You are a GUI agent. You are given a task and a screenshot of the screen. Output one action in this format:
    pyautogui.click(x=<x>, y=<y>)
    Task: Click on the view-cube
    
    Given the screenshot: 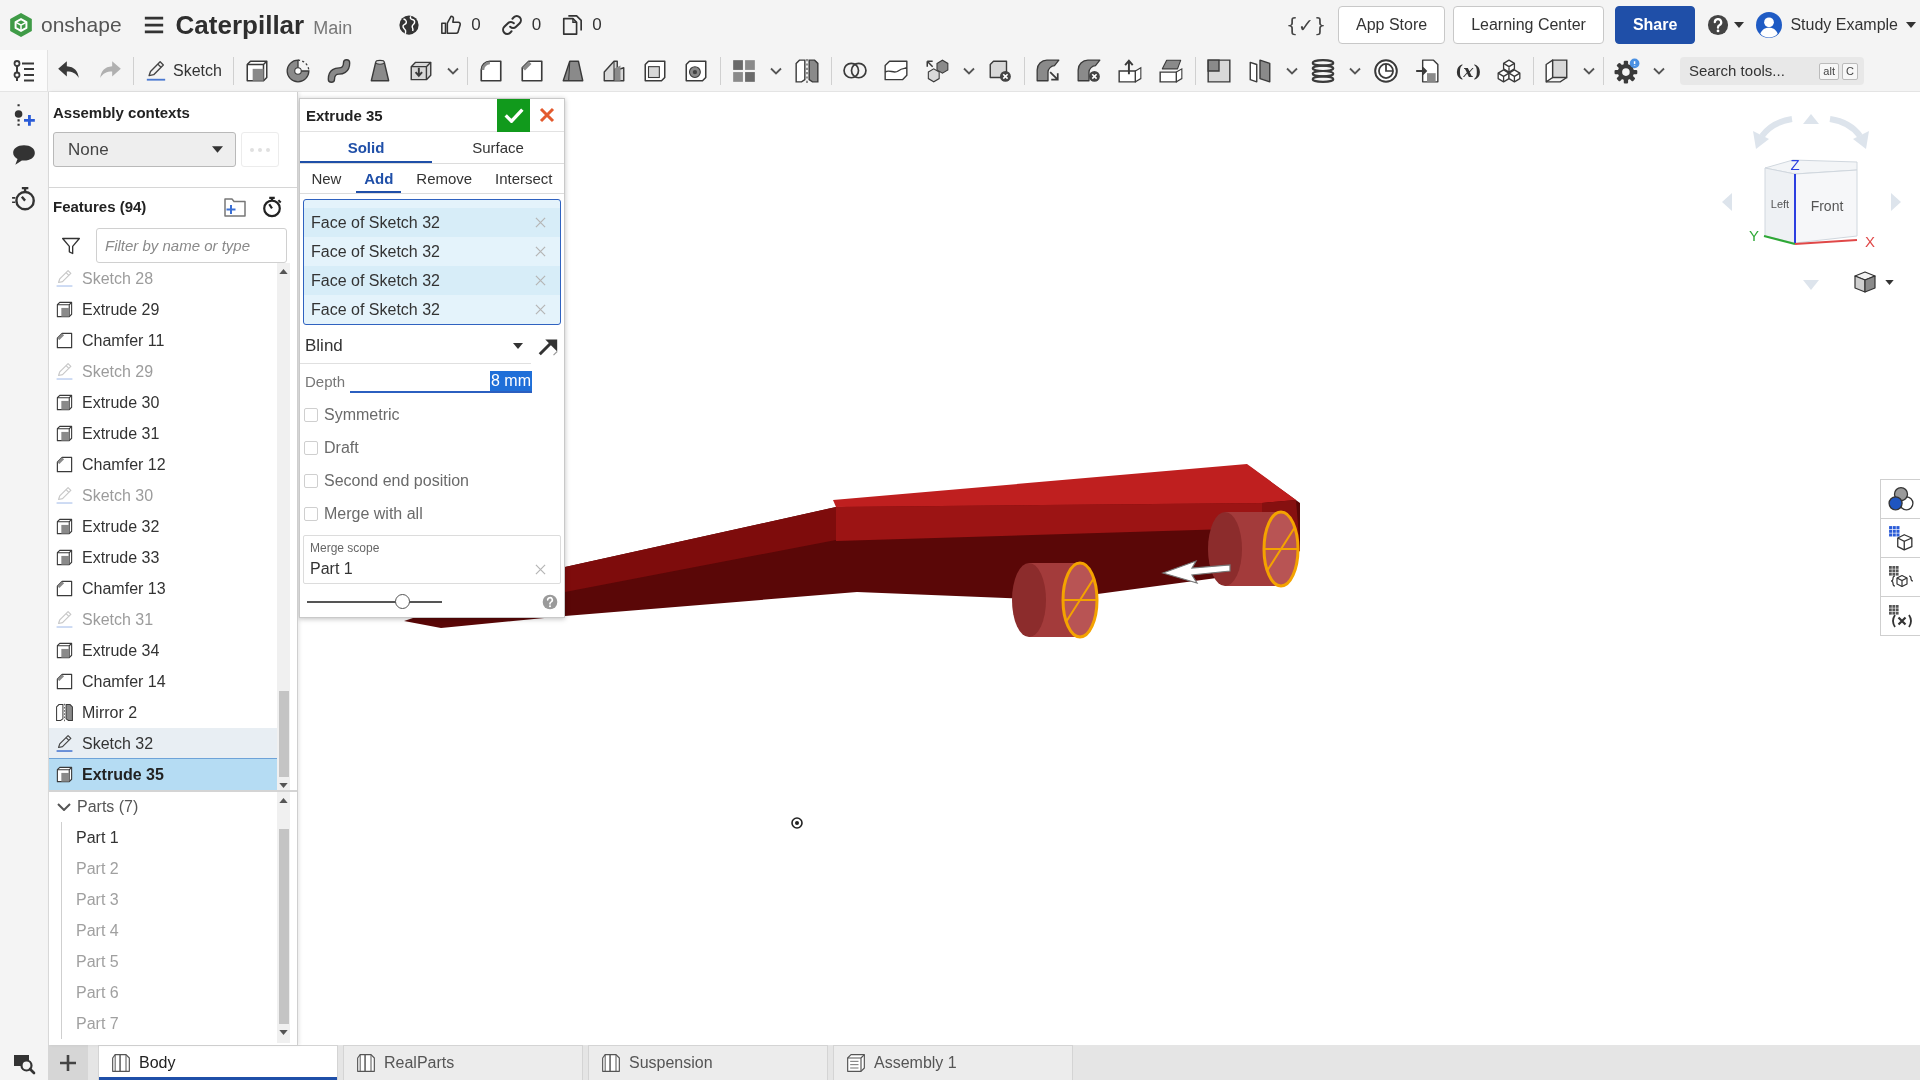 What is the action you would take?
    pyautogui.click(x=1810, y=202)
    